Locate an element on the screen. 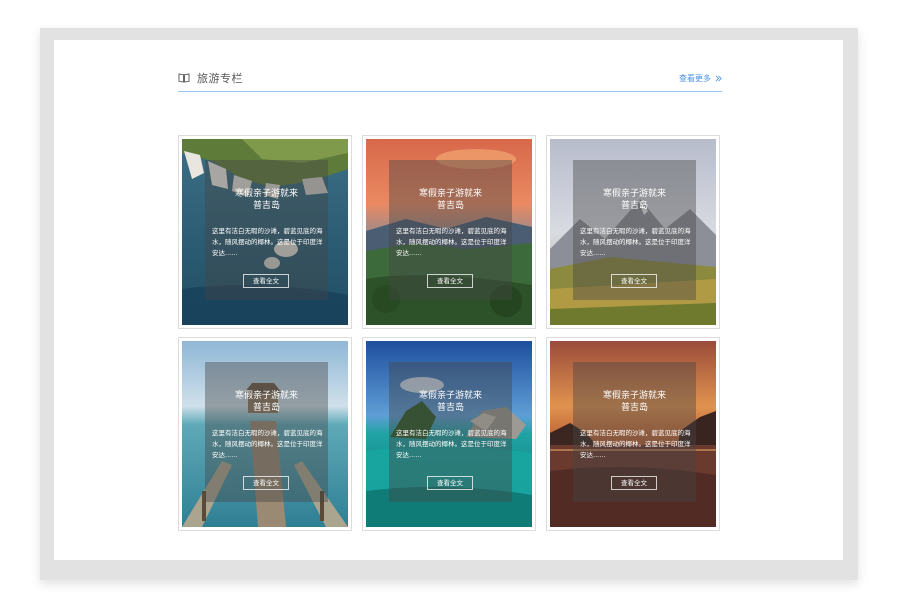  book-icon is located at coordinates (184, 78).